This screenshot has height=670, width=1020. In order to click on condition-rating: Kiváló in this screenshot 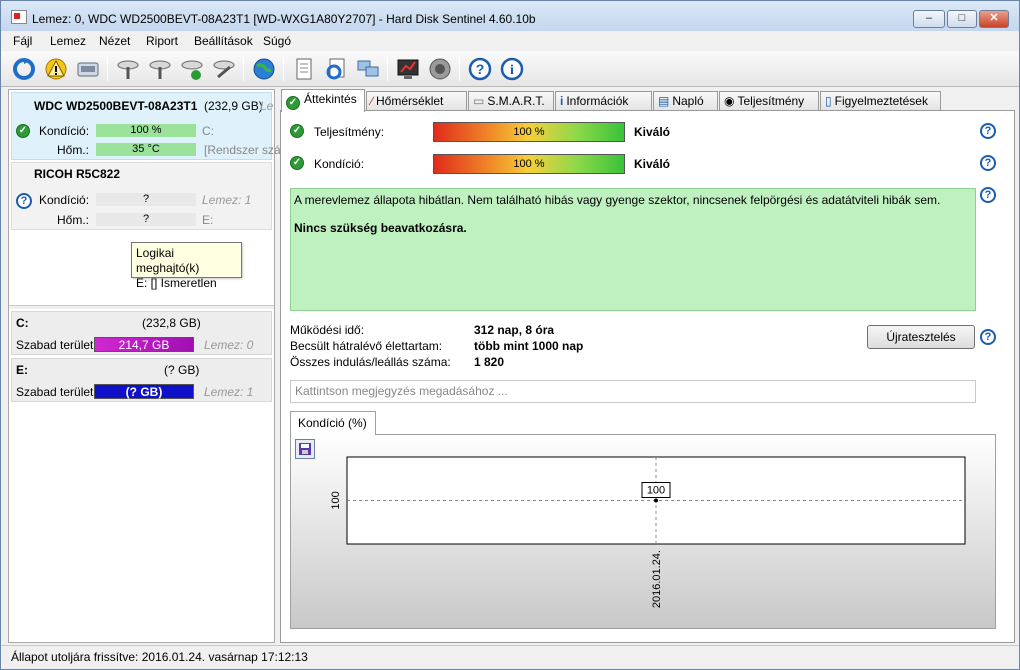, I will do `click(652, 164)`.